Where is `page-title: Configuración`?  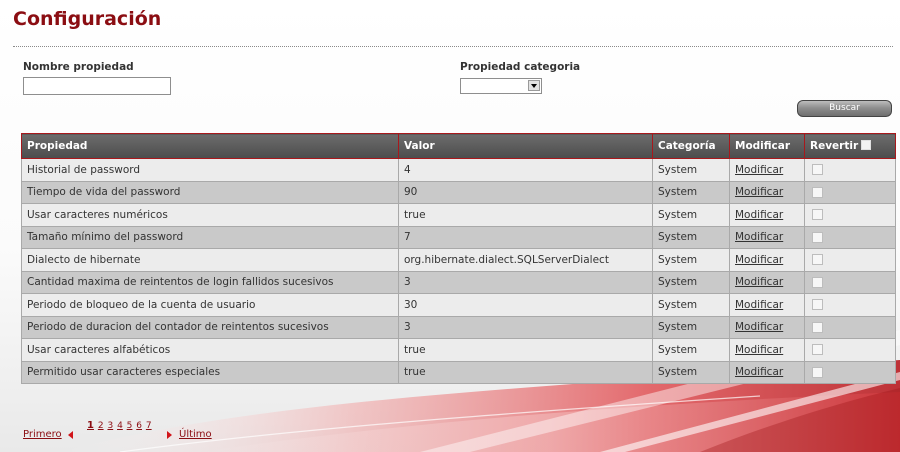 page-title: Configuración is located at coordinates (87, 19).